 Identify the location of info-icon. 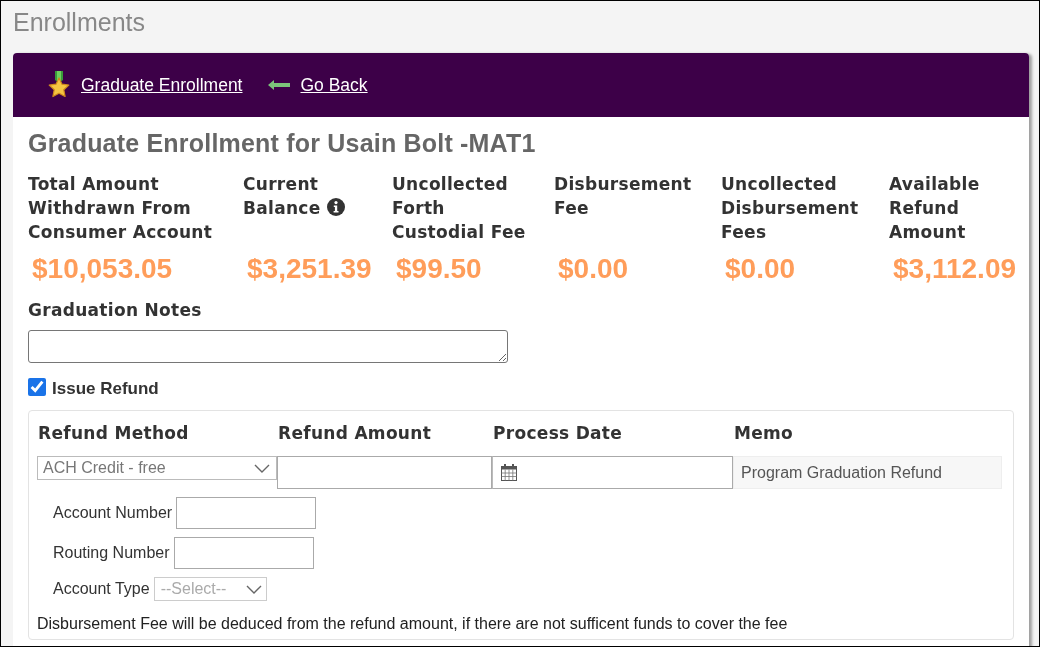
(335, 207).